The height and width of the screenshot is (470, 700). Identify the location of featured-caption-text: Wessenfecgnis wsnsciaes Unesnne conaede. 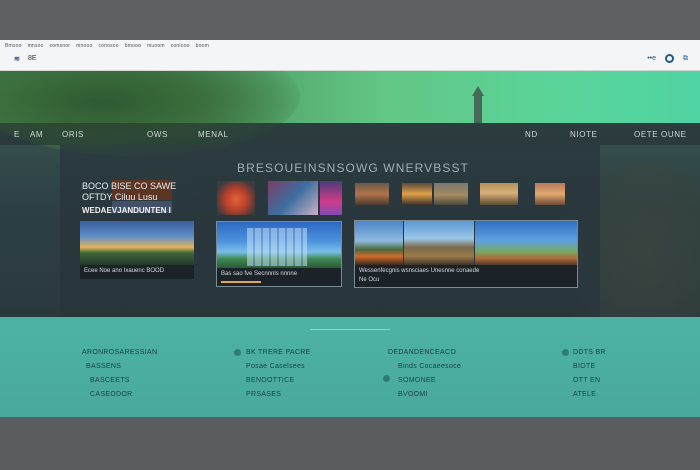
(419, 271).